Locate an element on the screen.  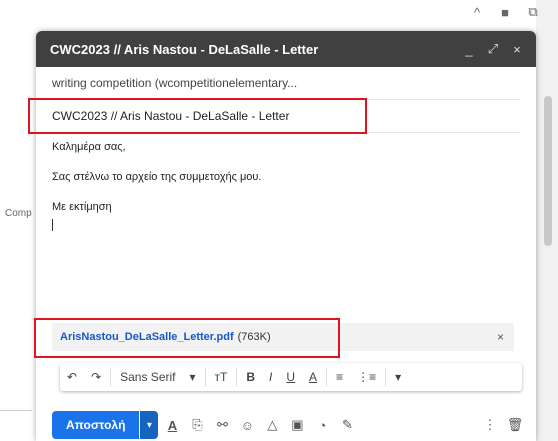
background-toolbar: ^ ■ ⧉ is located at coordinates (510, 12).